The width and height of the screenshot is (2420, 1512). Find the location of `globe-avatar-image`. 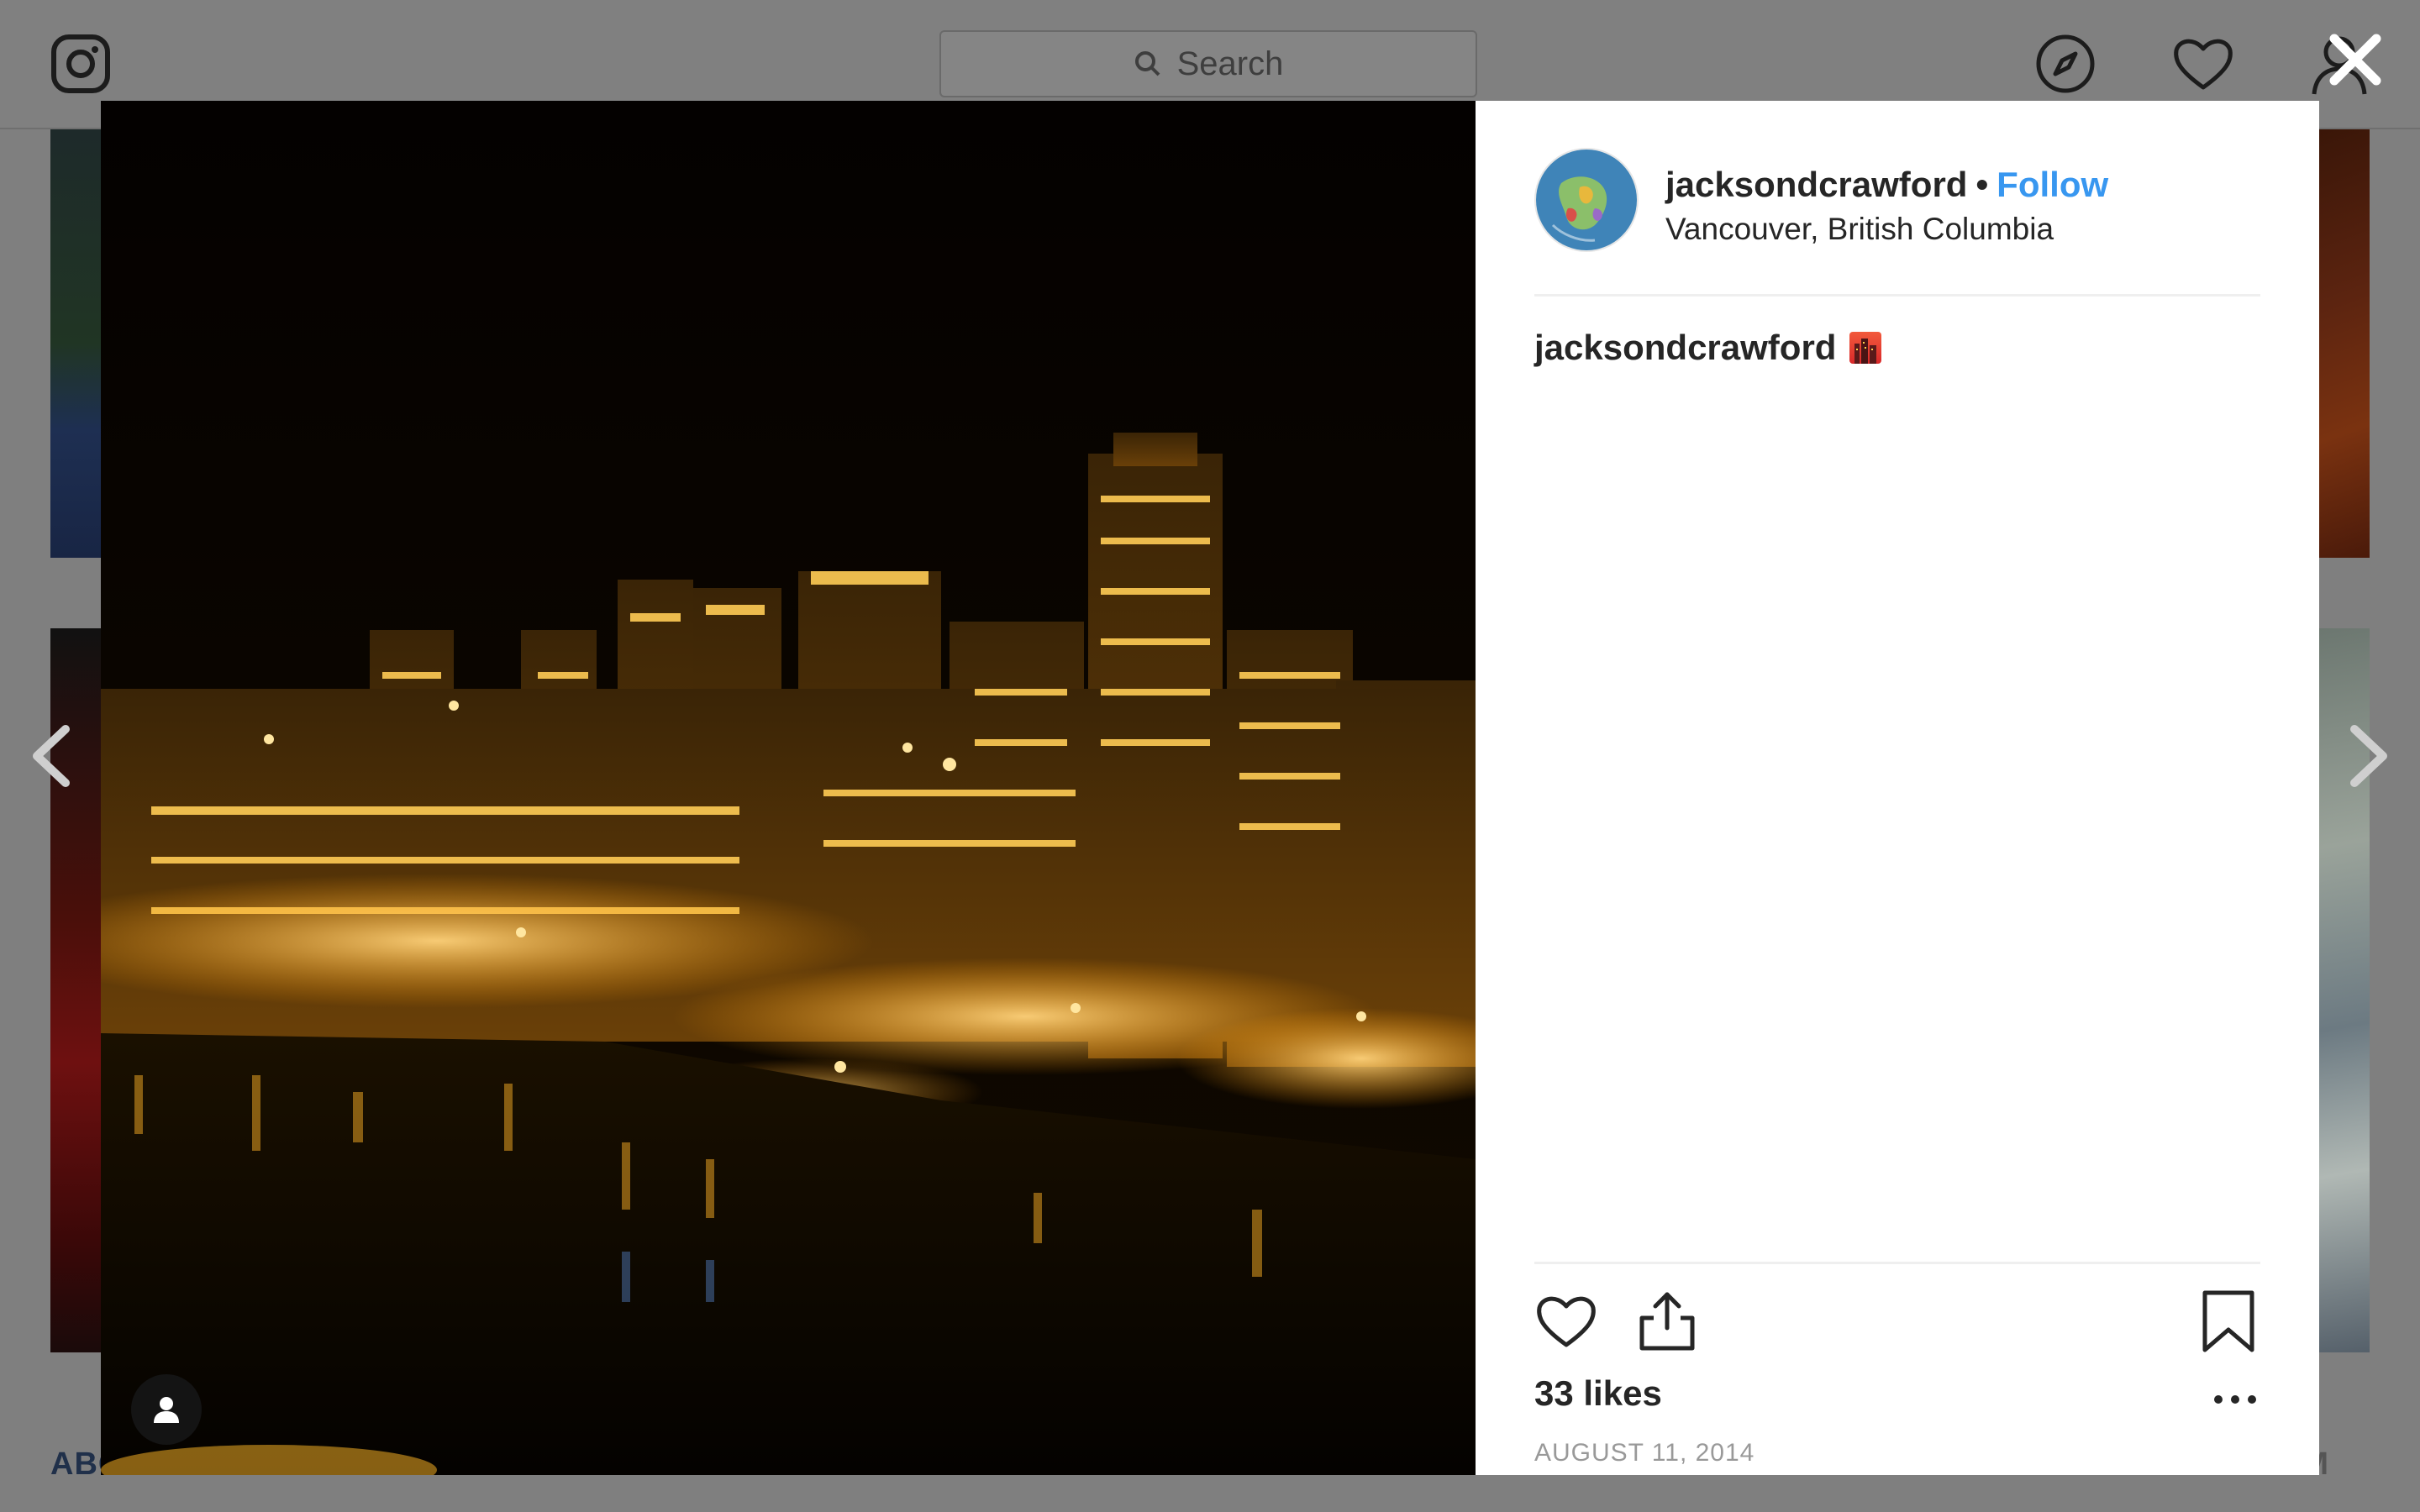

globe-avatar-image is located at coordinates (1587, 200).